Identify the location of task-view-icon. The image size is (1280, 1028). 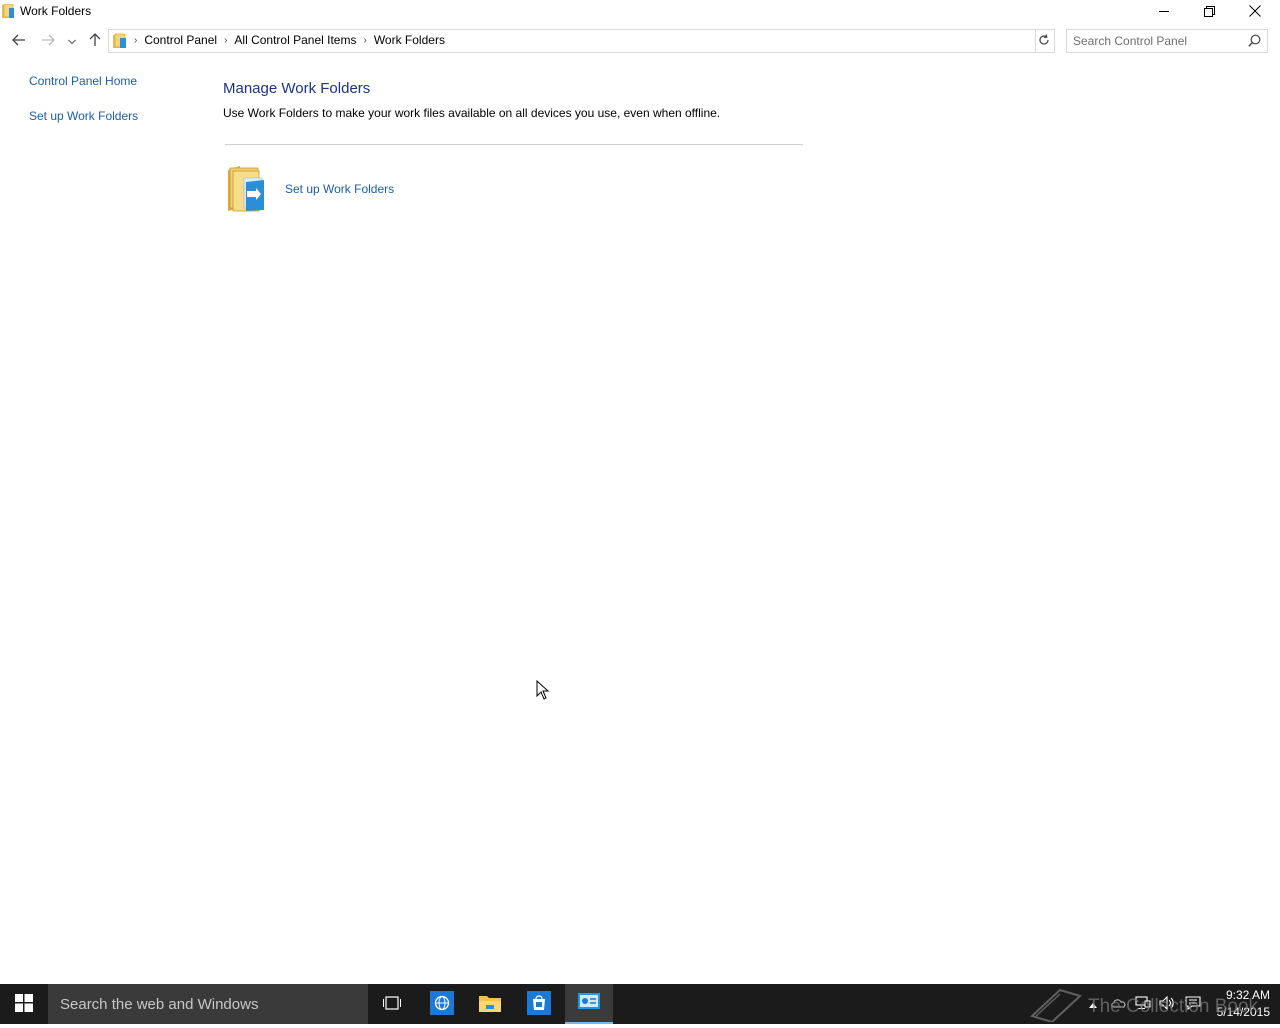
(392, 1004).